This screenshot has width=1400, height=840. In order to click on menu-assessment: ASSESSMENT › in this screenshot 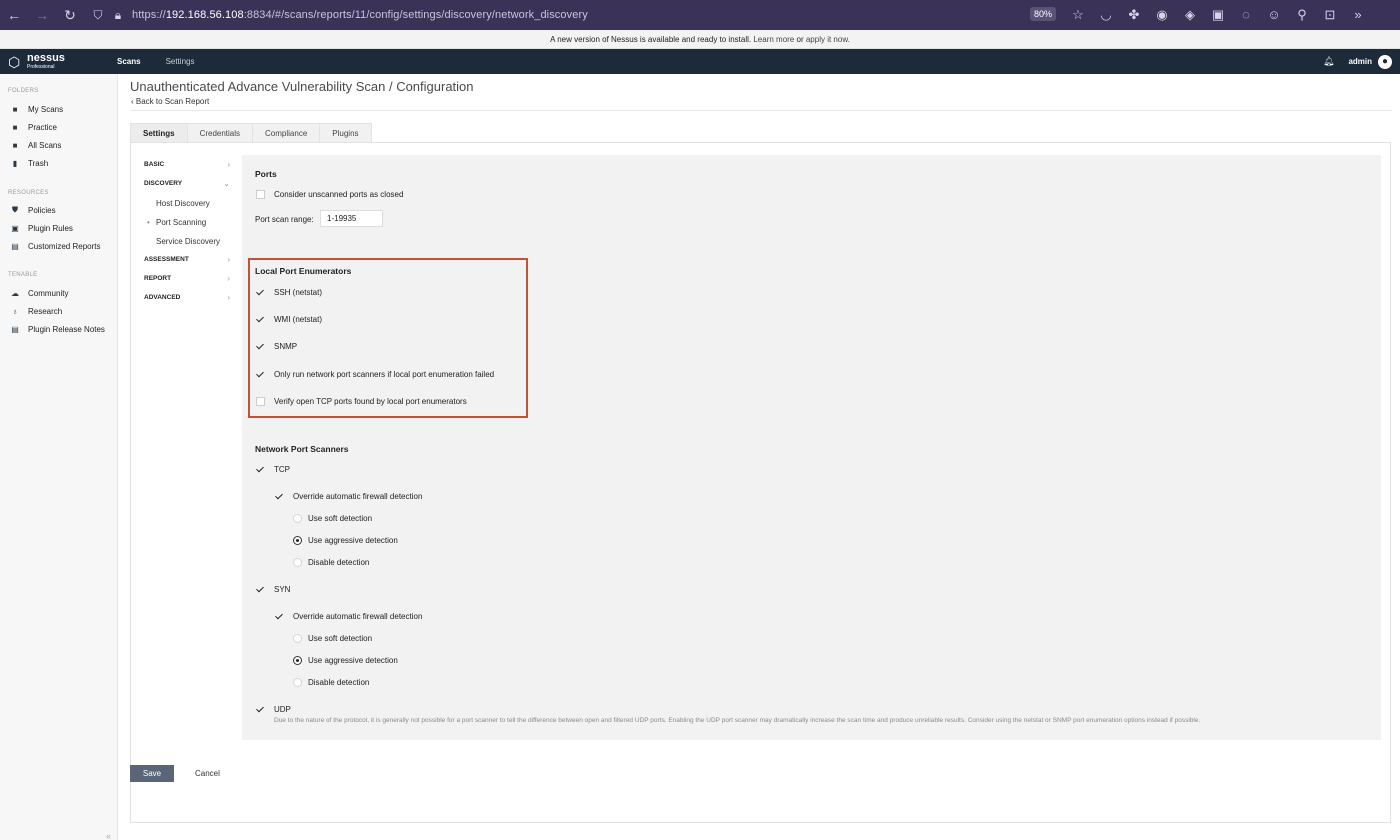, I will do `click(187, 259)`.